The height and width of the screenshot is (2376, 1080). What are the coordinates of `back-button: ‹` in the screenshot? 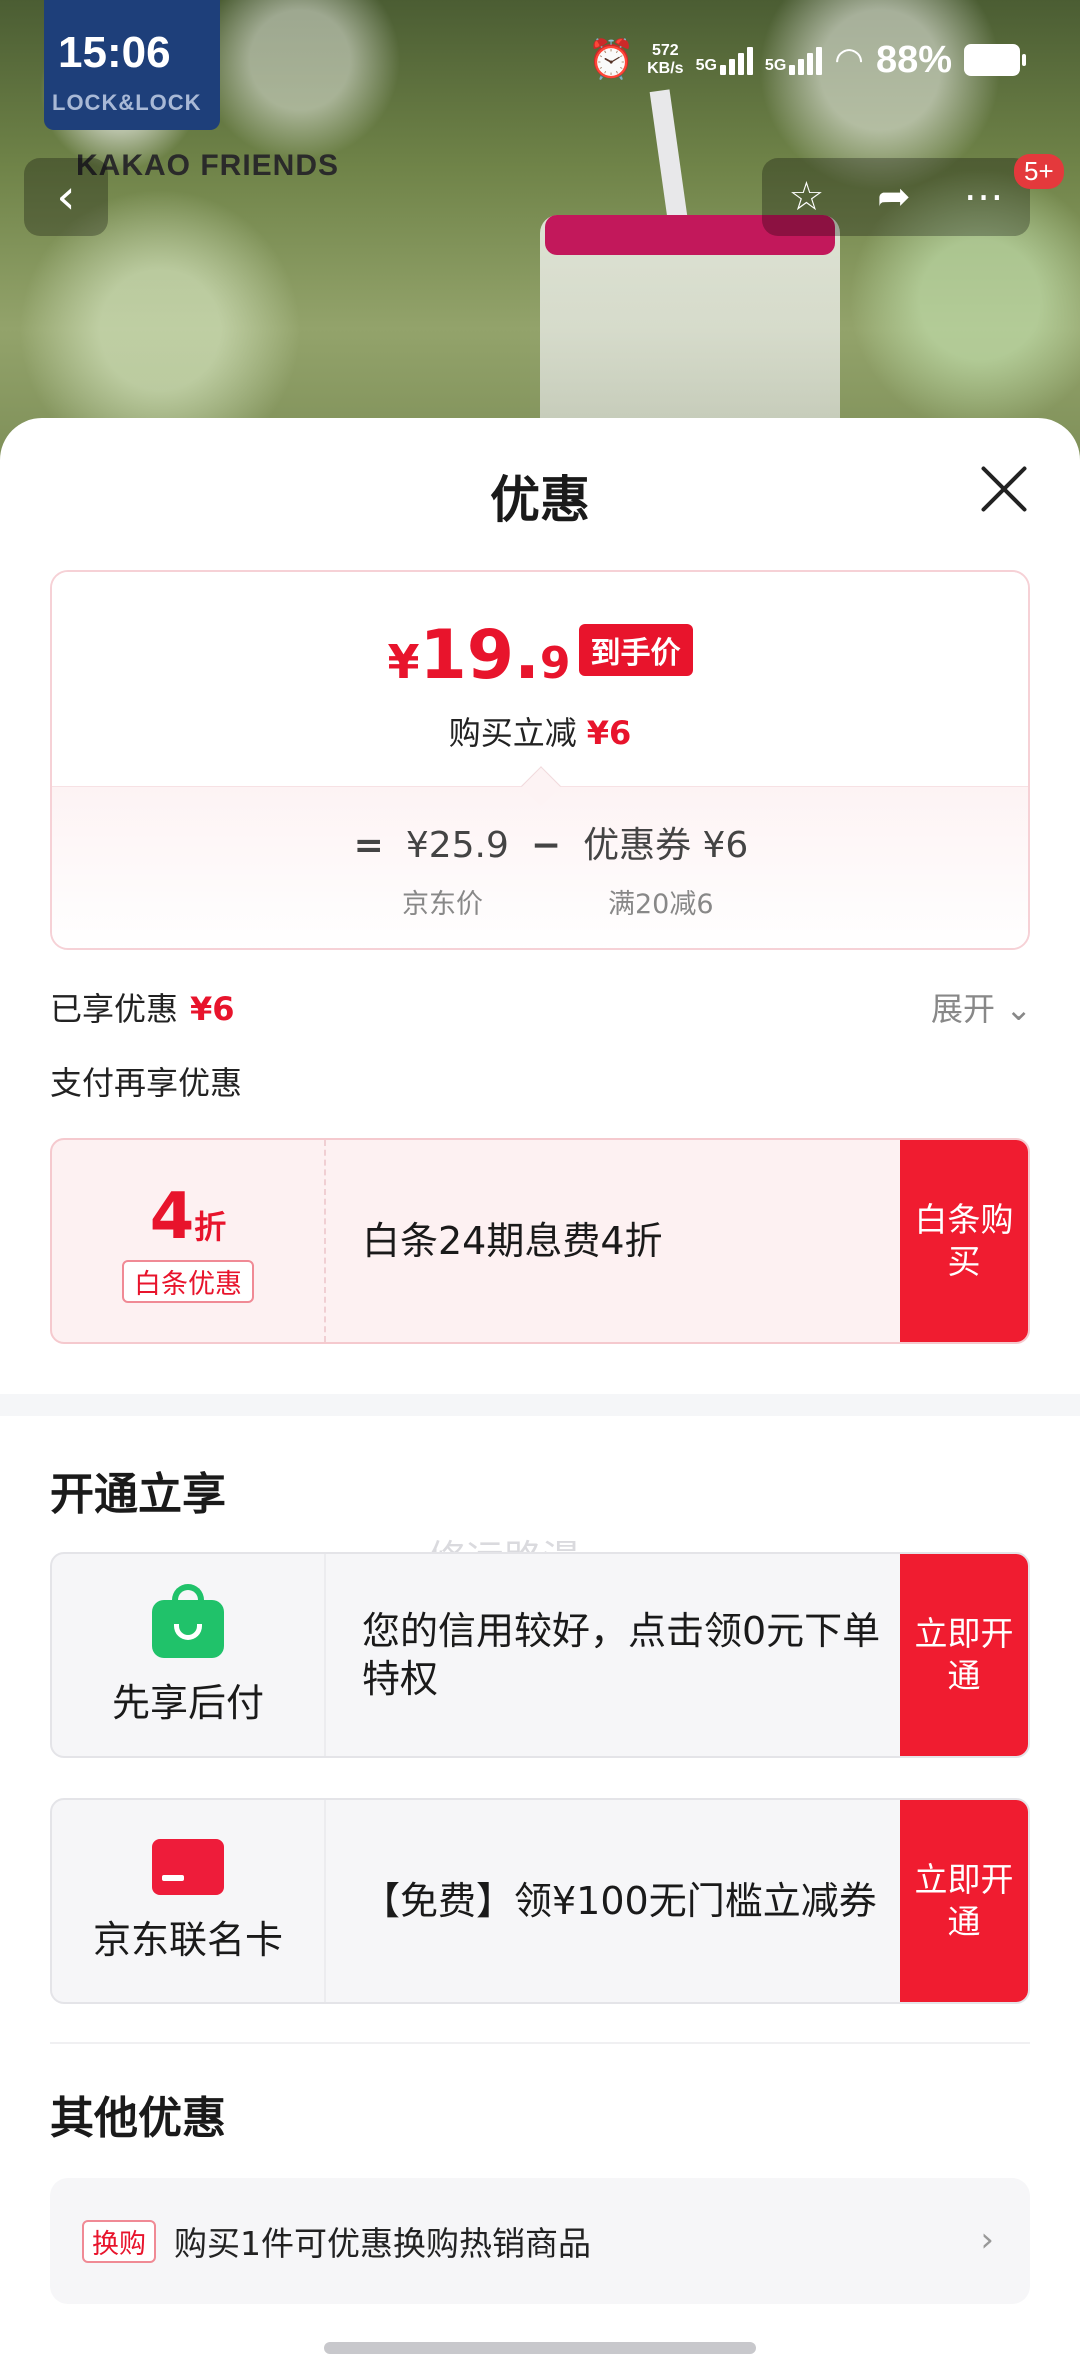 It's located at (66, 197).